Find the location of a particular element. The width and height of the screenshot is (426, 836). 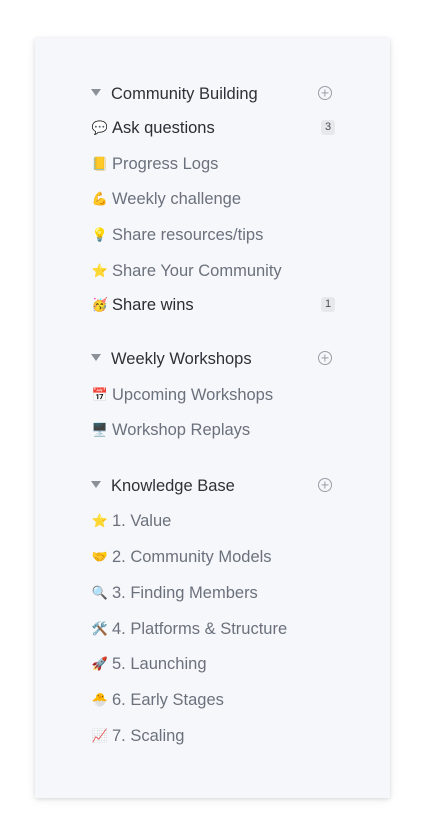

channel-item-share-wins: 🥳 Share wins 1 is located at coordinates (212, 306).